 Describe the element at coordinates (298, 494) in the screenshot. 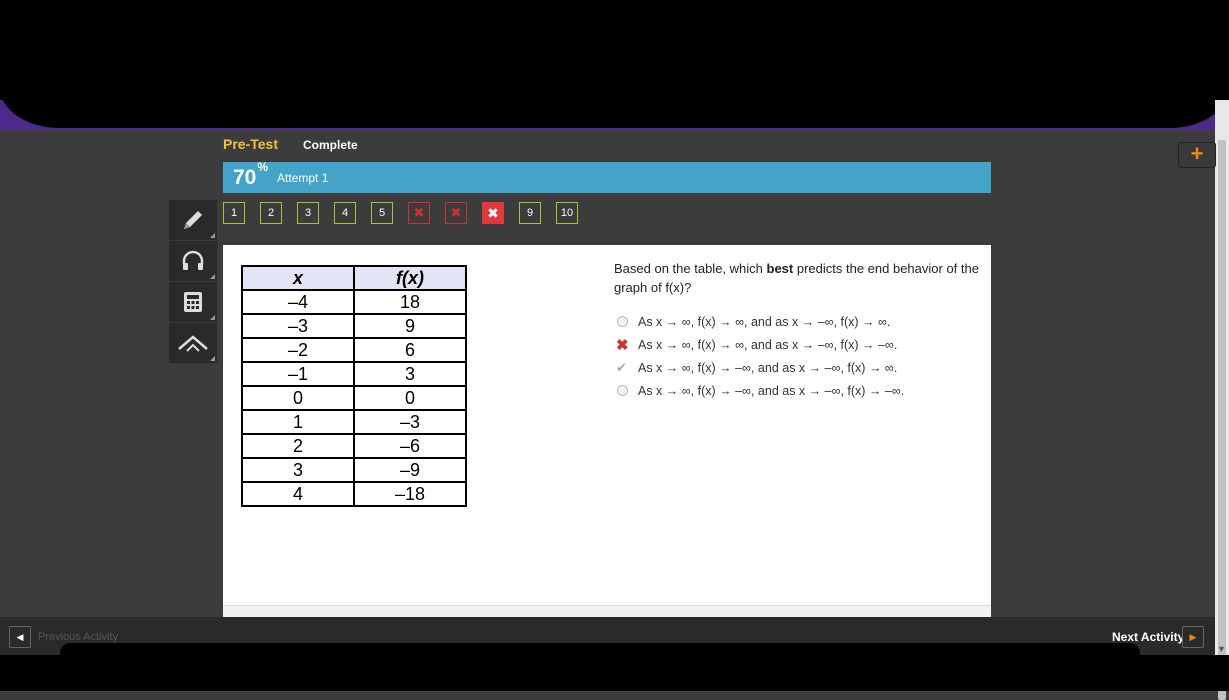

I see `cell-x: 4` at that location.